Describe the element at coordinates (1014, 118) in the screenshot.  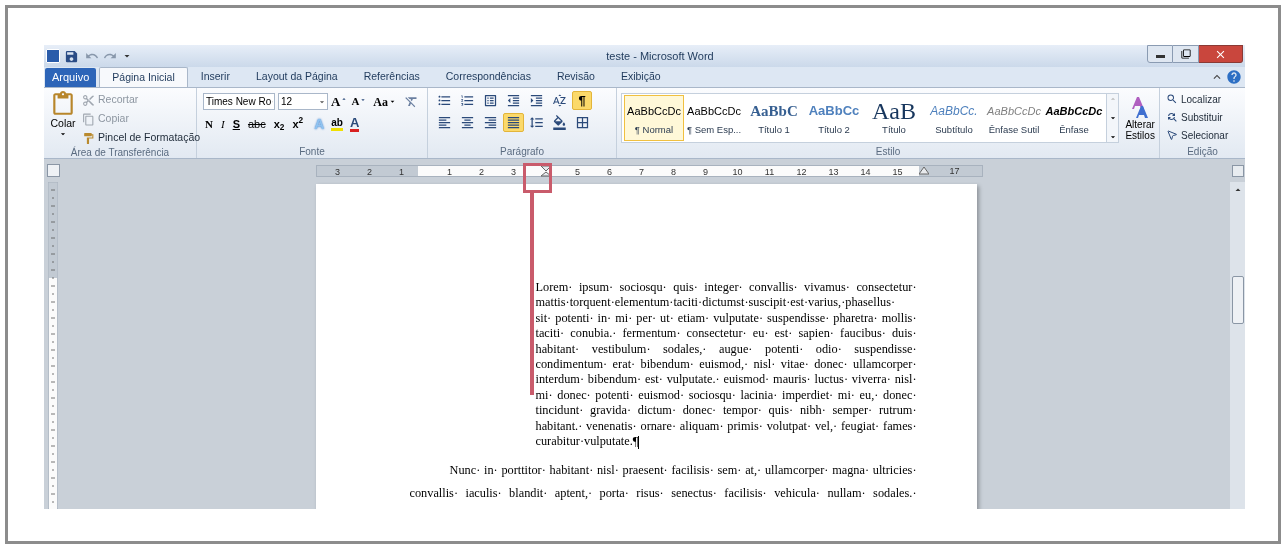
I see `style-item: AaBbCcDc Ênfase Sutil` at that location.